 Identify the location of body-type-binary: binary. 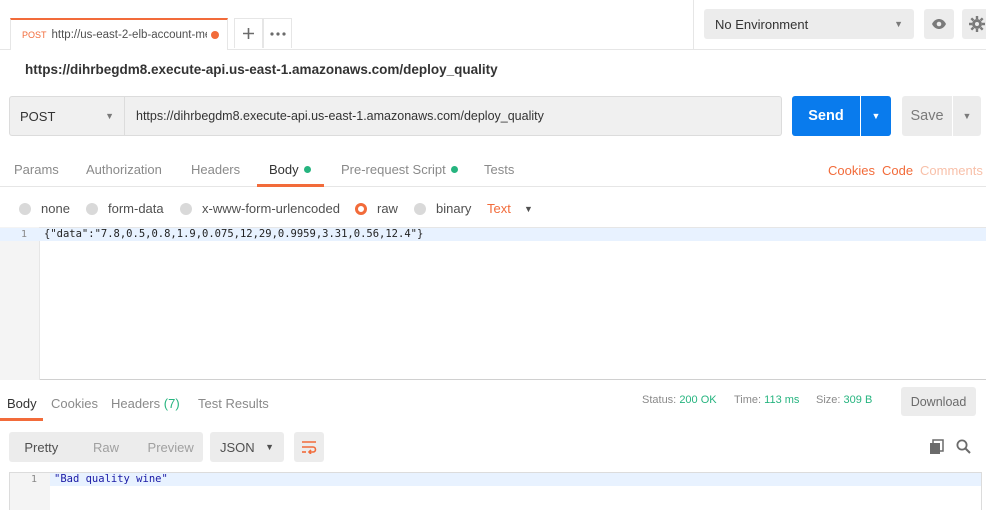
(442, 208).